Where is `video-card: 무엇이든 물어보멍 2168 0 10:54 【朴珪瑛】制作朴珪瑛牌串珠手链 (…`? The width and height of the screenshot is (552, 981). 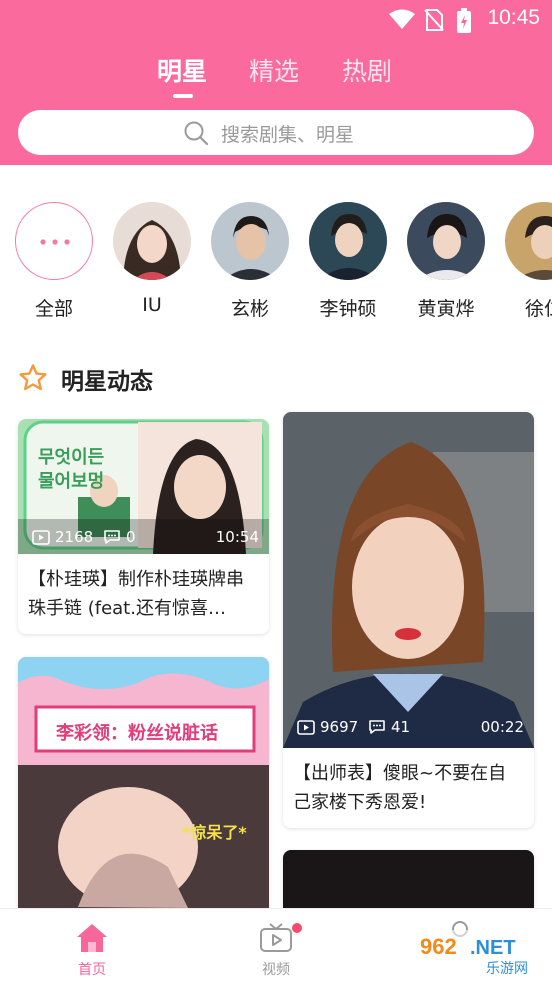
video-card: 무엇이든 물어보멍 2168 0 10:54 【朴珪瑛】制作朴珪瑛牌串珠手链 (… is located at coordinates (143, 526).